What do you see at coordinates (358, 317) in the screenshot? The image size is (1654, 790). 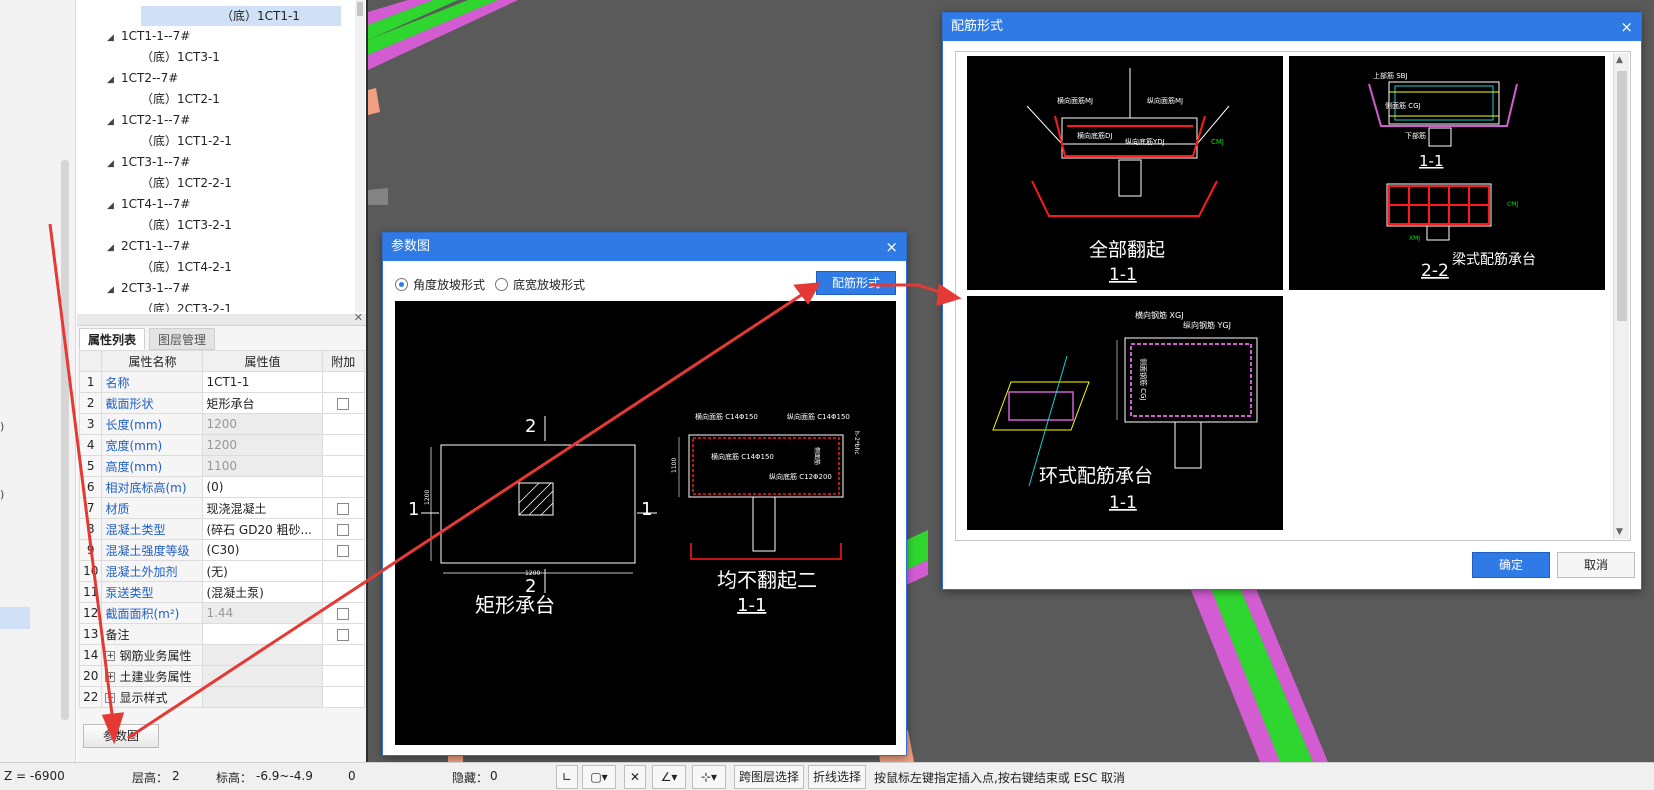 I see `close-icon: ✕` at bounding box center [358, 317].